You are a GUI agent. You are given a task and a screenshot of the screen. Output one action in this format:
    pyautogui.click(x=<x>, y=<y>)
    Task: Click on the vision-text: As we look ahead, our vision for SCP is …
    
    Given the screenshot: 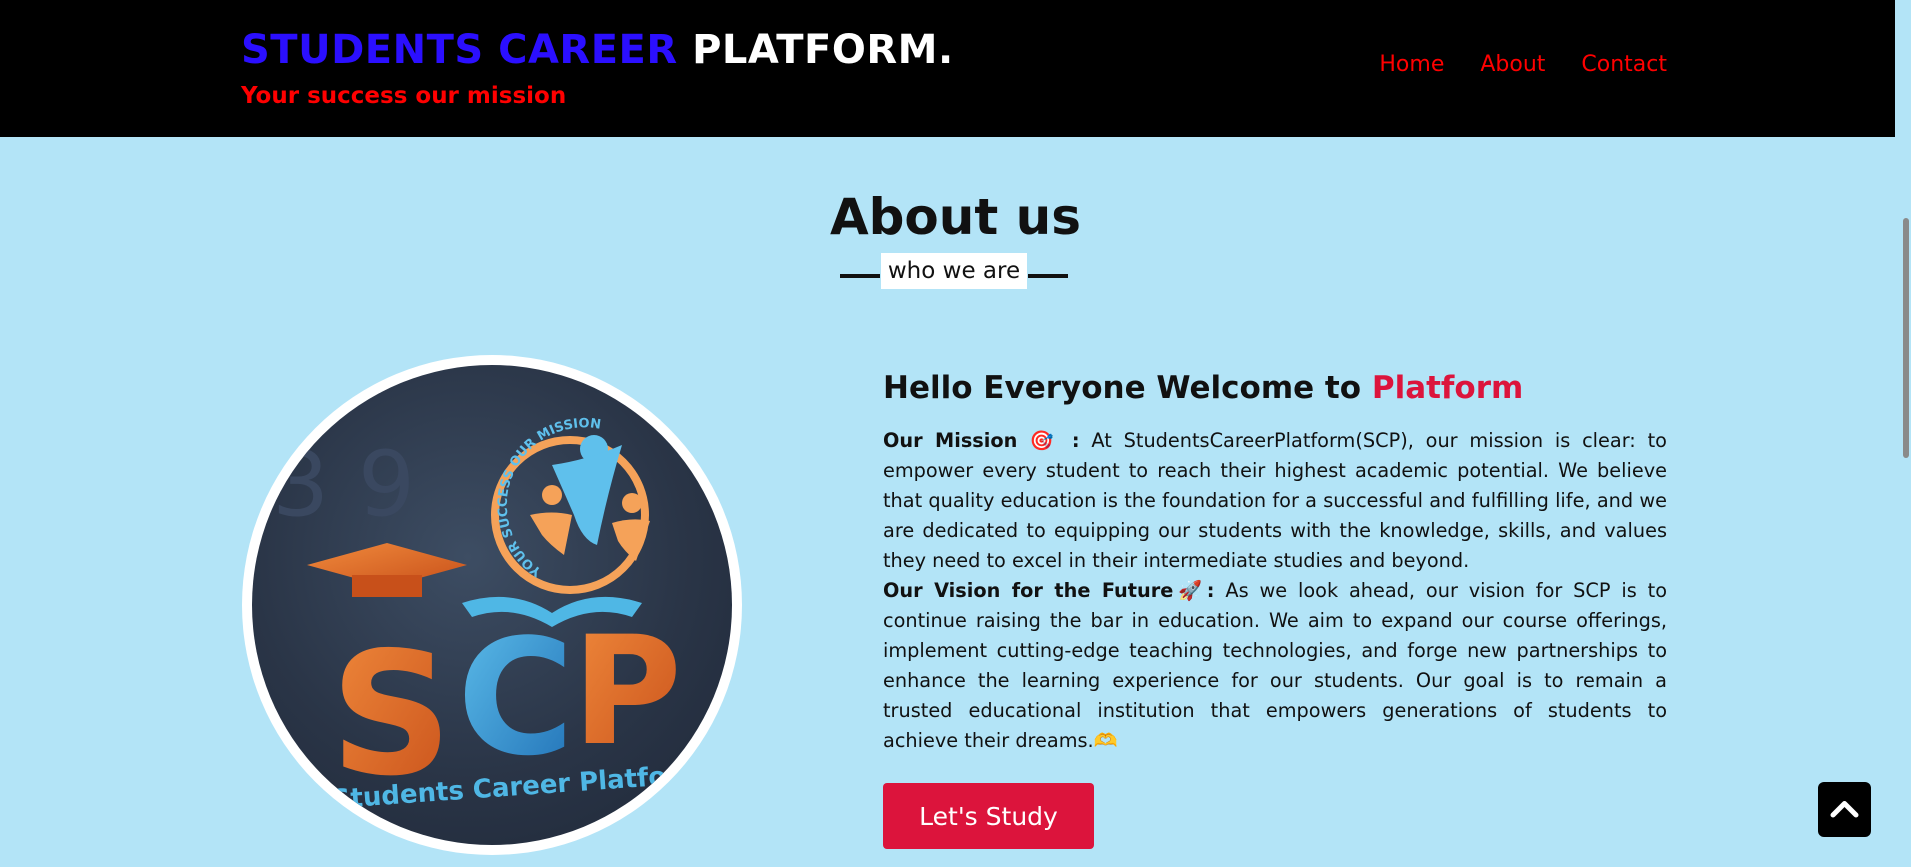 What is the action you would take?
    pyautogui.click(x=1275, y=665)
    